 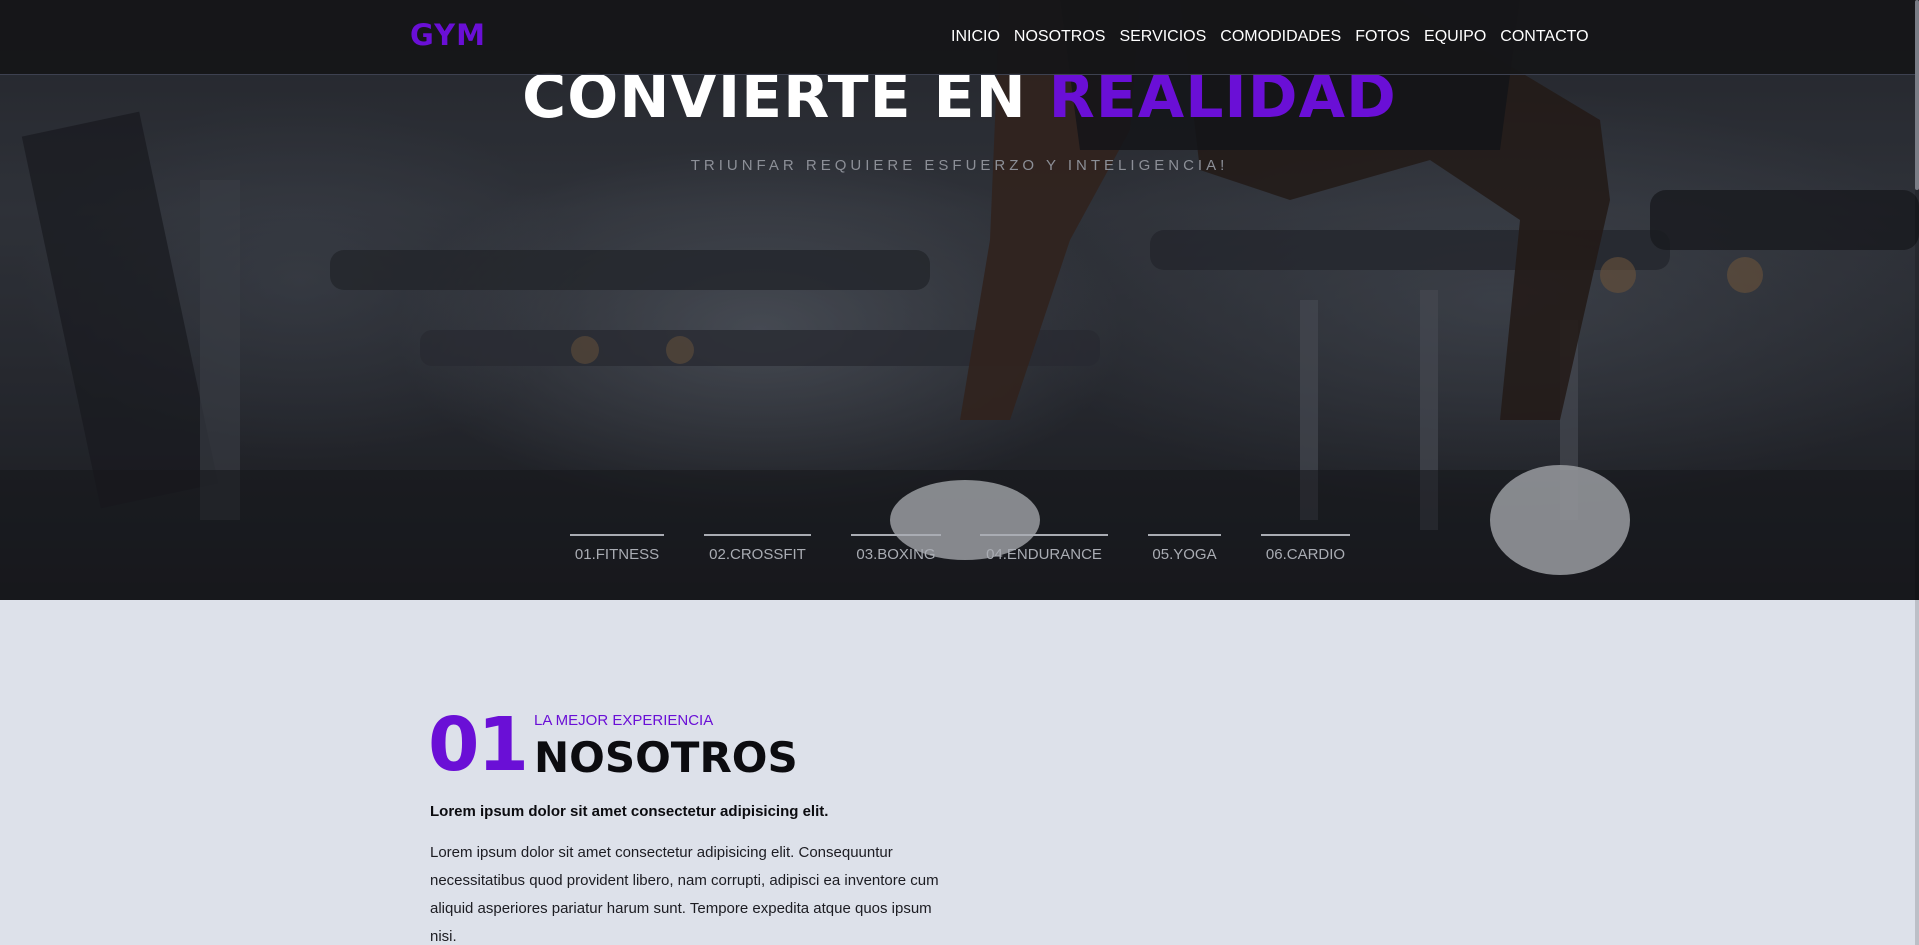 What do you see at coordinates (1382, 37) in the screenshot?
I see `nav-link-fotos: FOTOS` at bounding box center [1382, 37].